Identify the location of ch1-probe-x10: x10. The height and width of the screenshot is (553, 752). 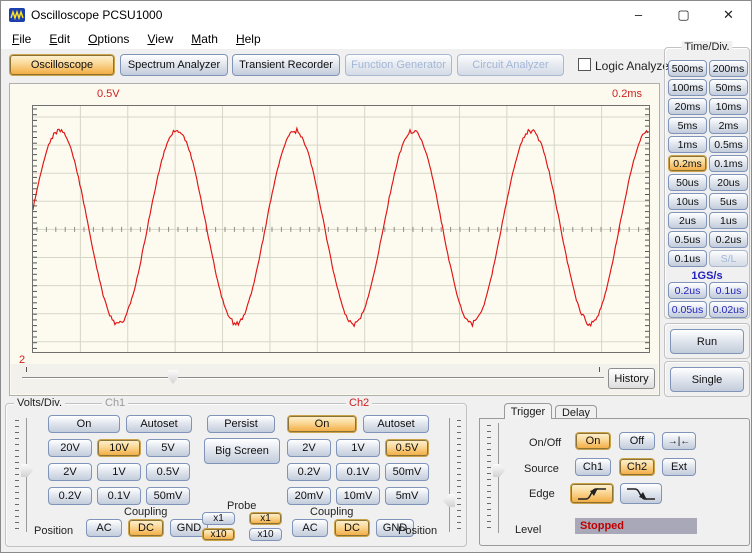
(218, 534).